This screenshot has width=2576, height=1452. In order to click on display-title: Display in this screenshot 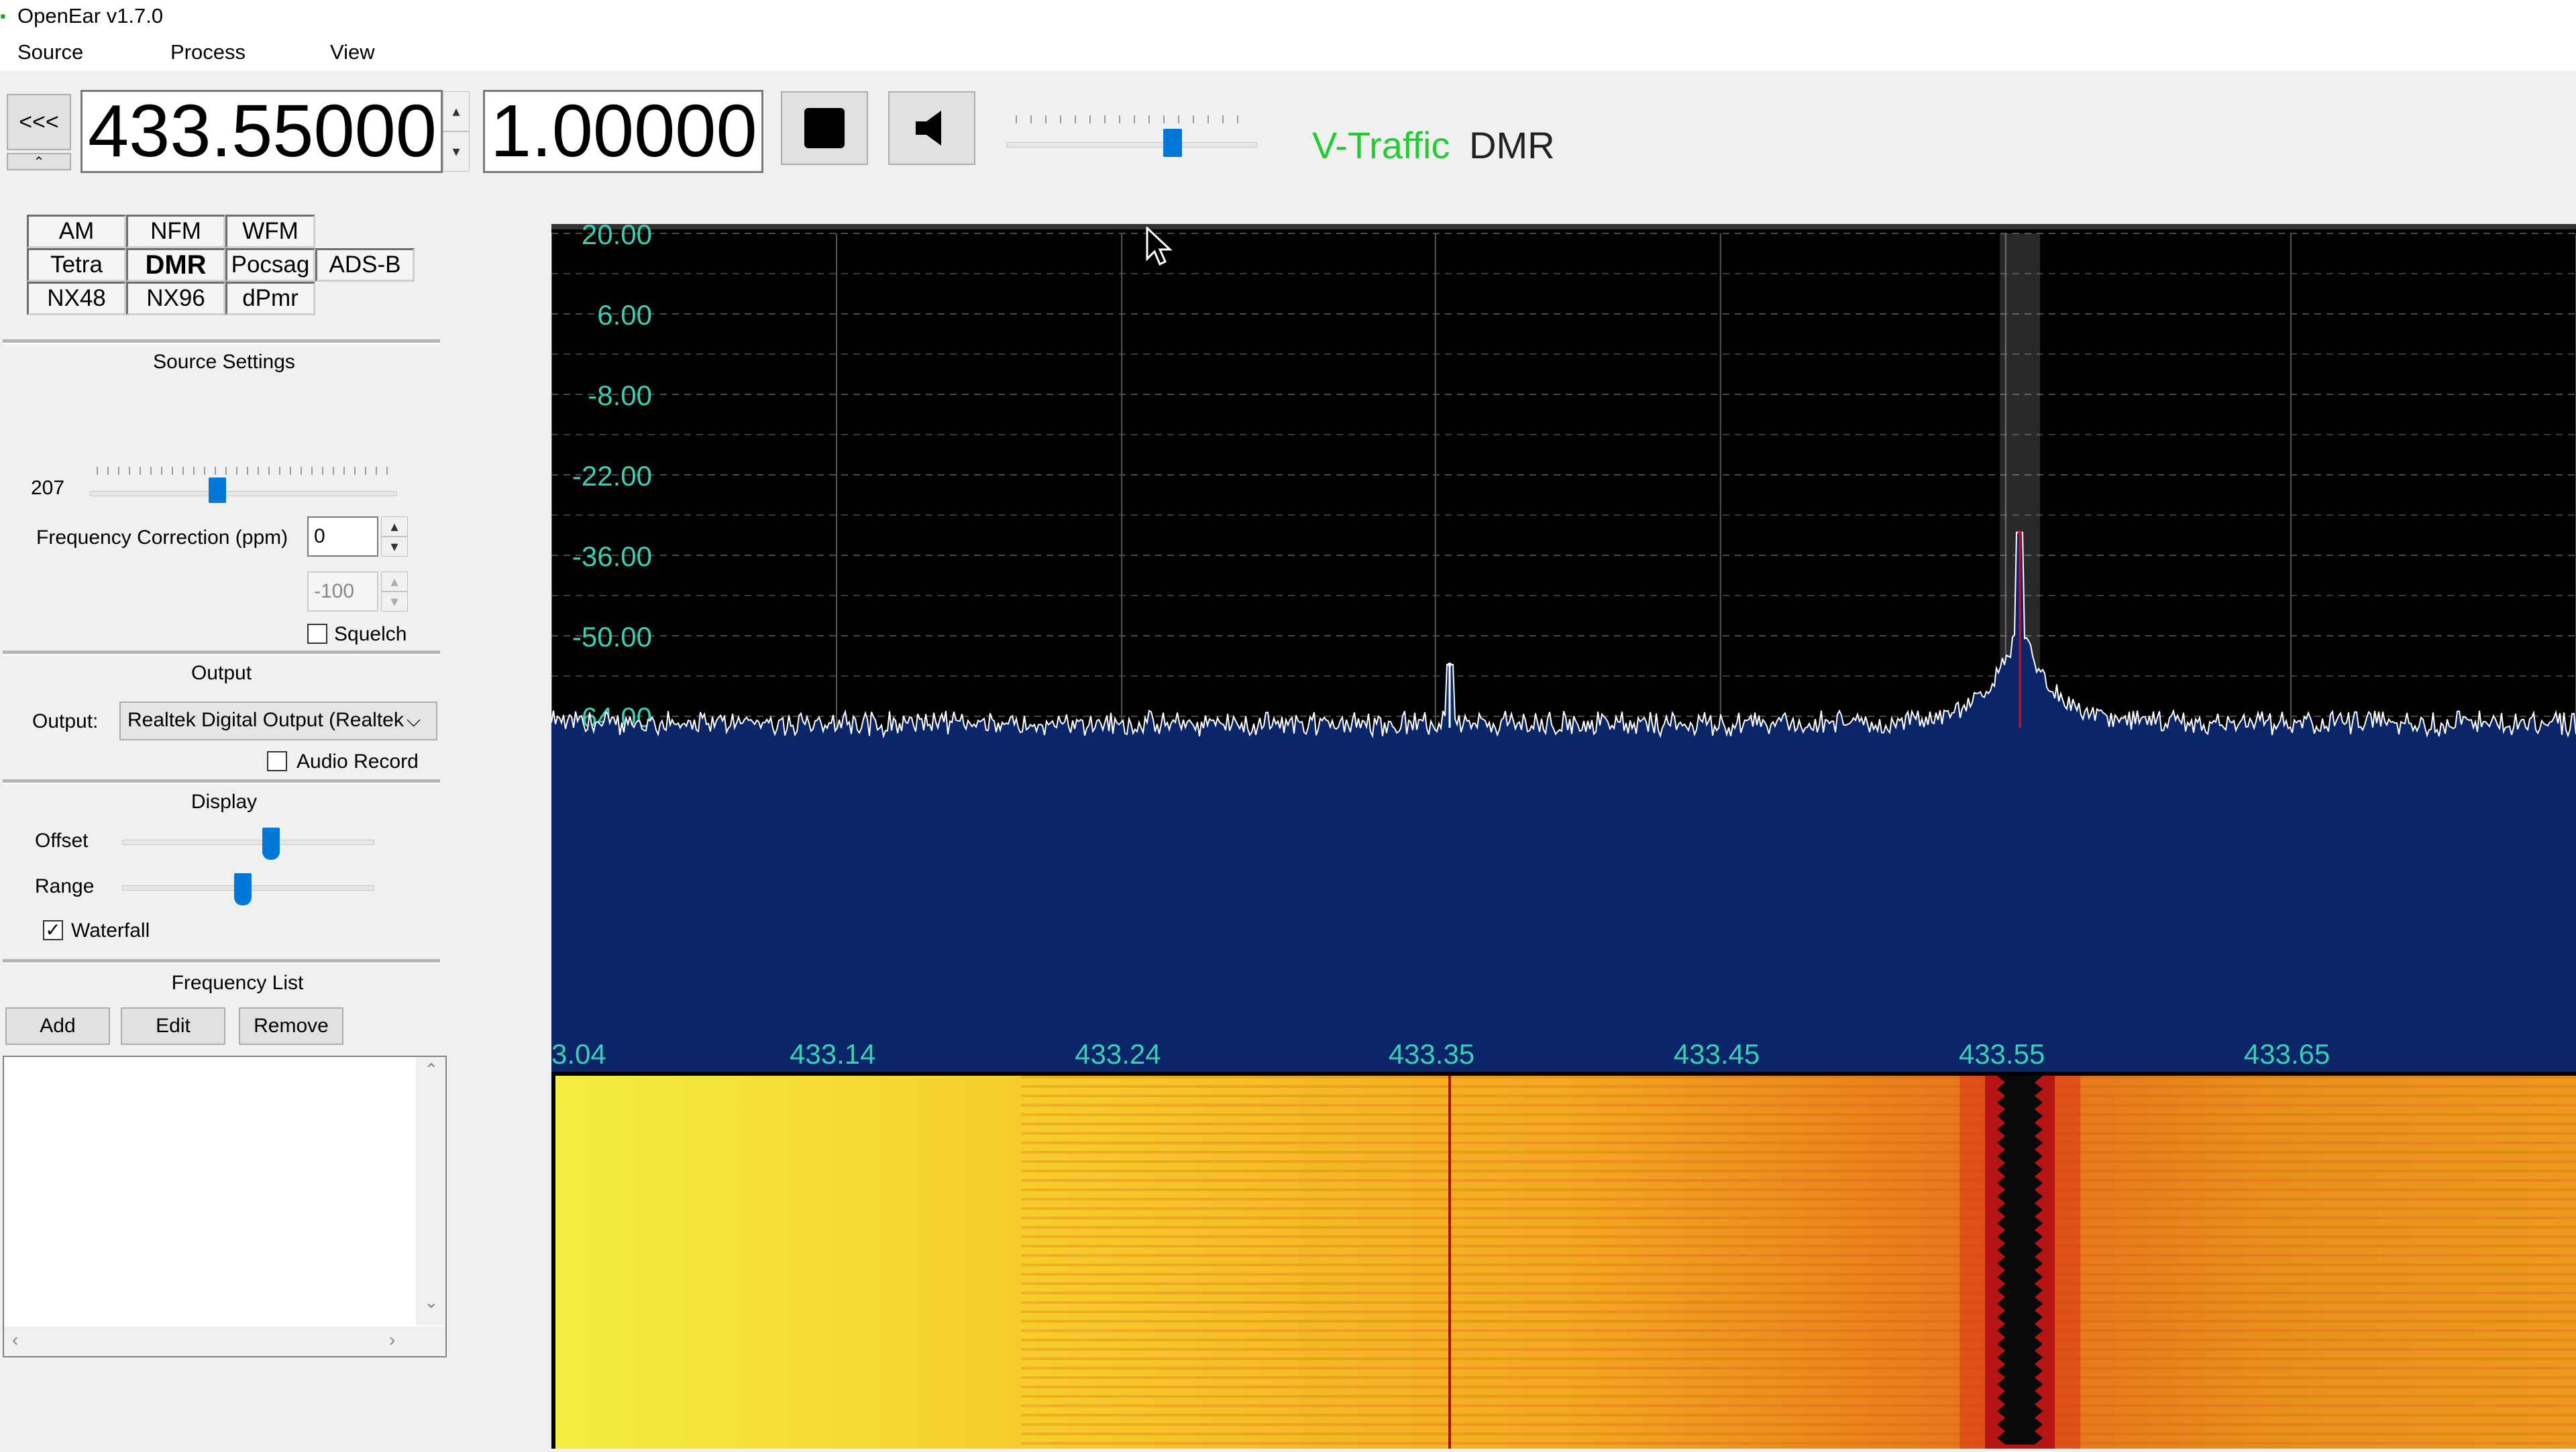, I will do `click(224, 802)`.